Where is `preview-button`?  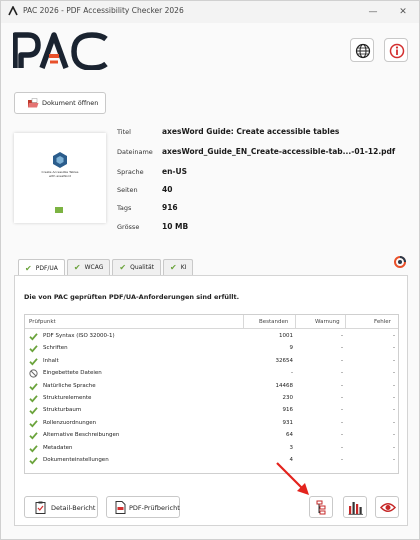 preview-button is located at coordinates (387, 507).